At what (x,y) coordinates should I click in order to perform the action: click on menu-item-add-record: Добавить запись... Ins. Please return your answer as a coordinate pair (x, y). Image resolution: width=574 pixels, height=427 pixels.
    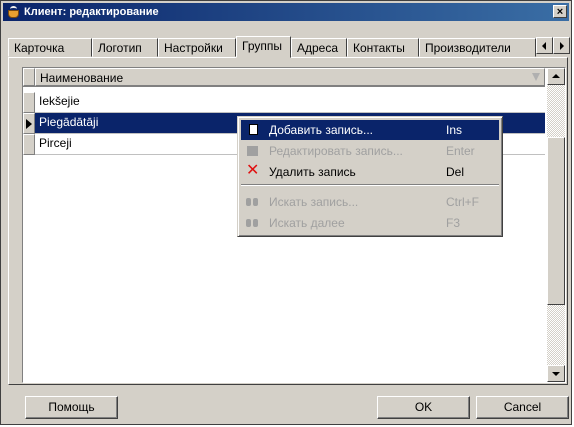
    Looking at the image, I should click on (370, 130).